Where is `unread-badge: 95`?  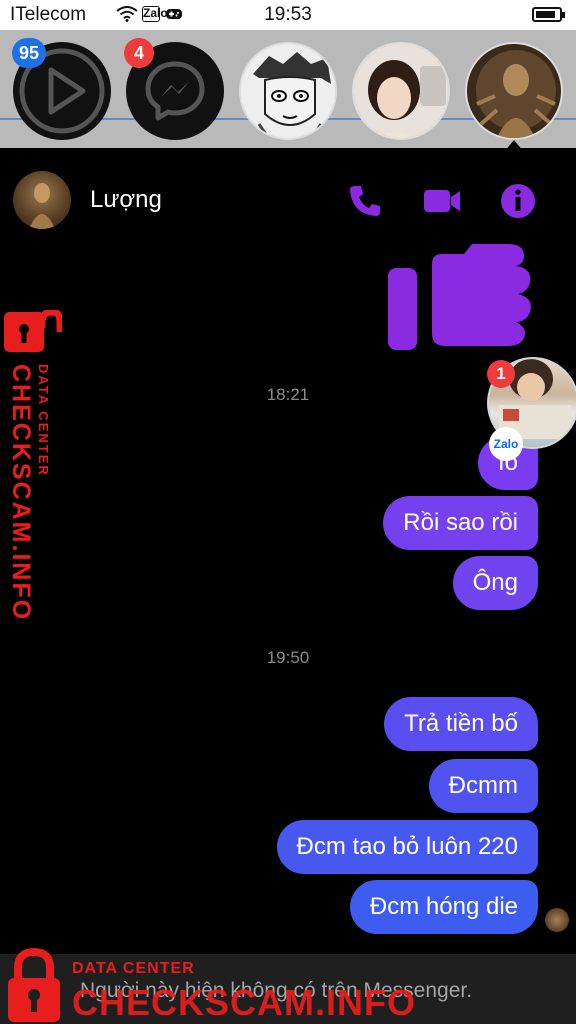
unread-badge: 95 is located at coordinates (29, 53).